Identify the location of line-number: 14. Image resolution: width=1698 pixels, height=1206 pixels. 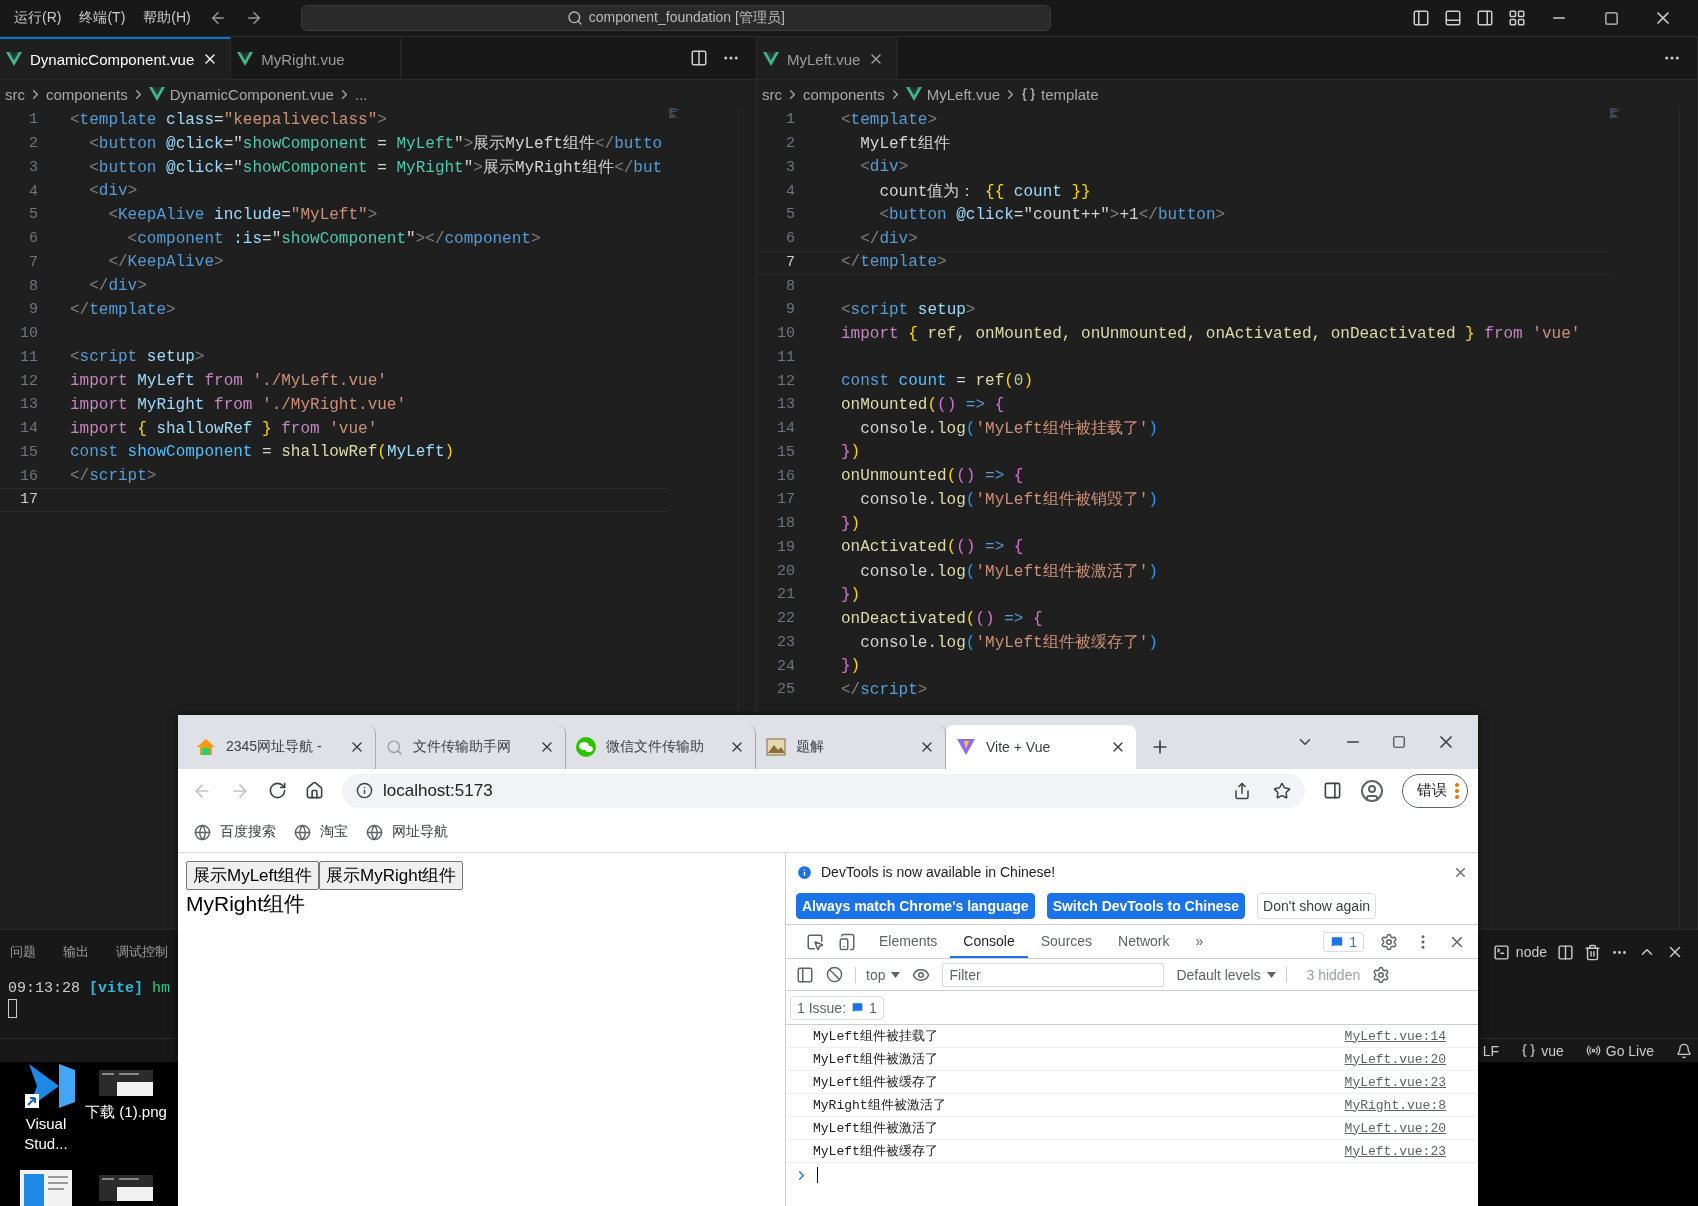
(786, 429).